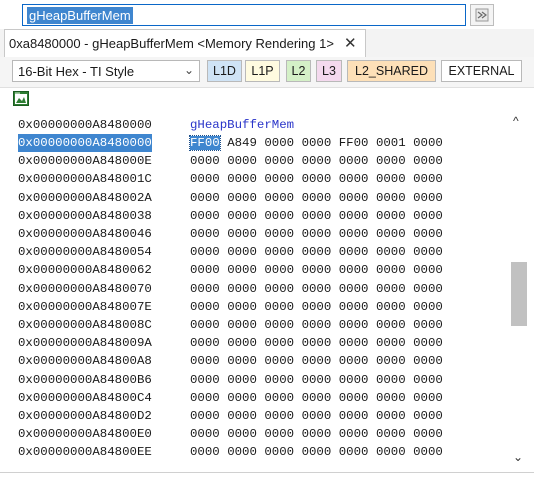 The image size is (534, 480). I want to click on layer-button-l1d: L1D, so click(224, 71).